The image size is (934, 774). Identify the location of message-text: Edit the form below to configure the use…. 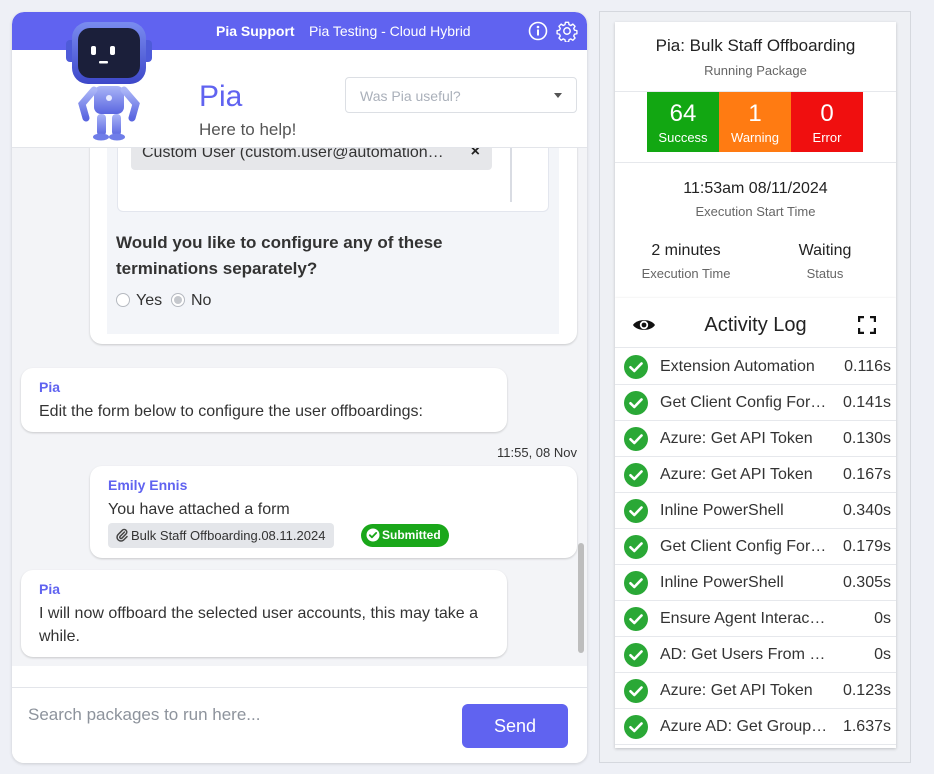
(231, 411).